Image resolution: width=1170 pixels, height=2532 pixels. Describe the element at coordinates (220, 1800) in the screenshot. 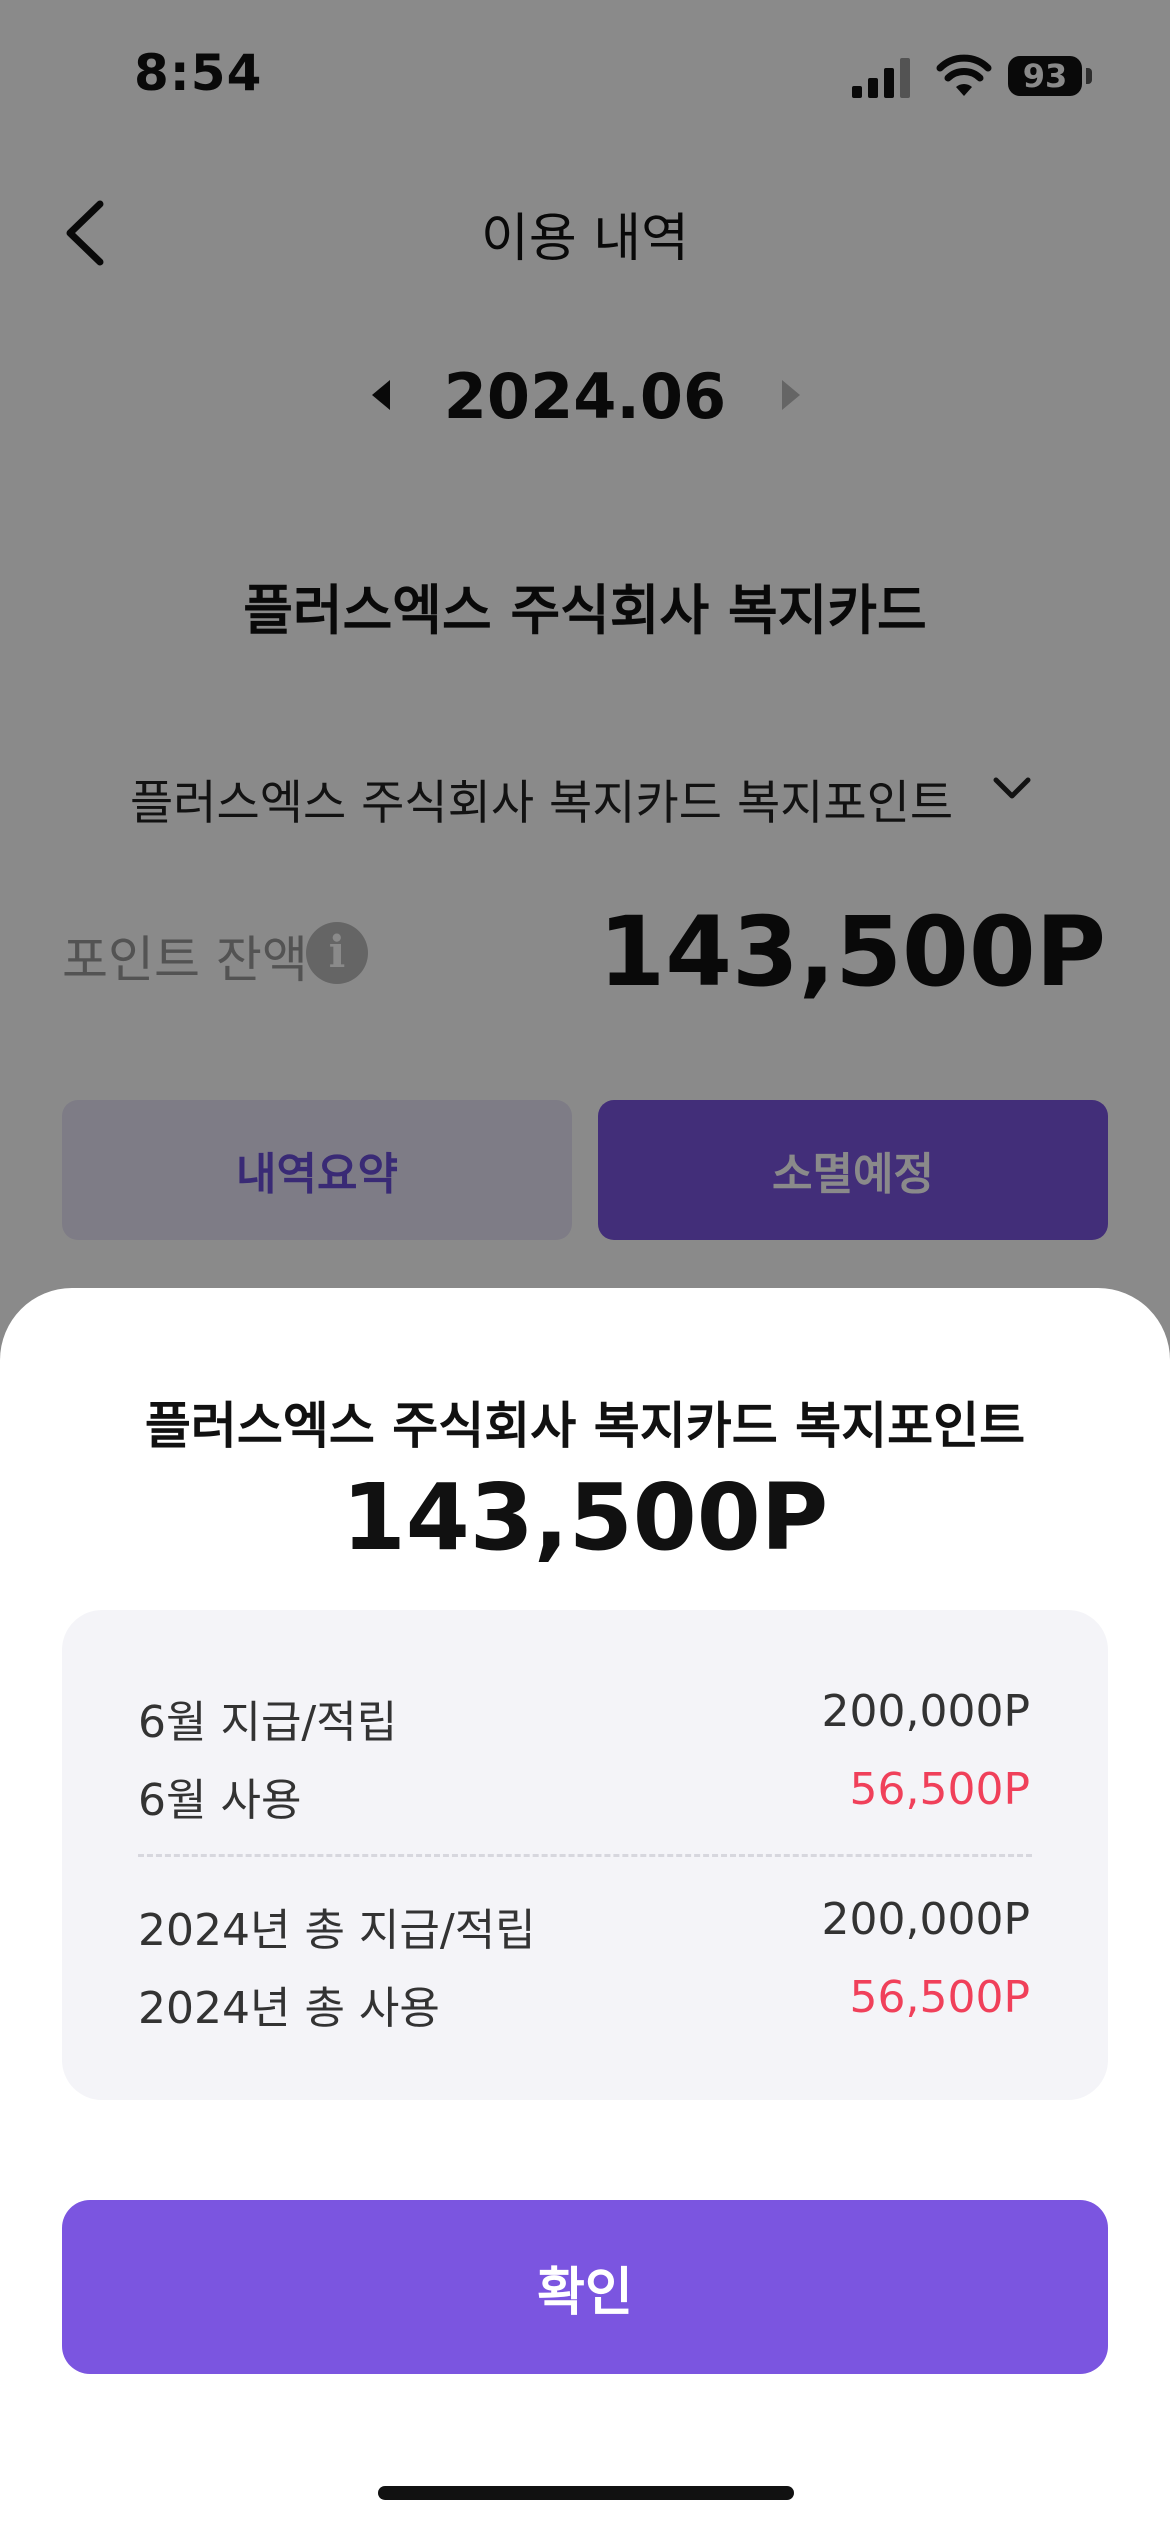

I see `monthly-used-label: 6월 사용` at that location.